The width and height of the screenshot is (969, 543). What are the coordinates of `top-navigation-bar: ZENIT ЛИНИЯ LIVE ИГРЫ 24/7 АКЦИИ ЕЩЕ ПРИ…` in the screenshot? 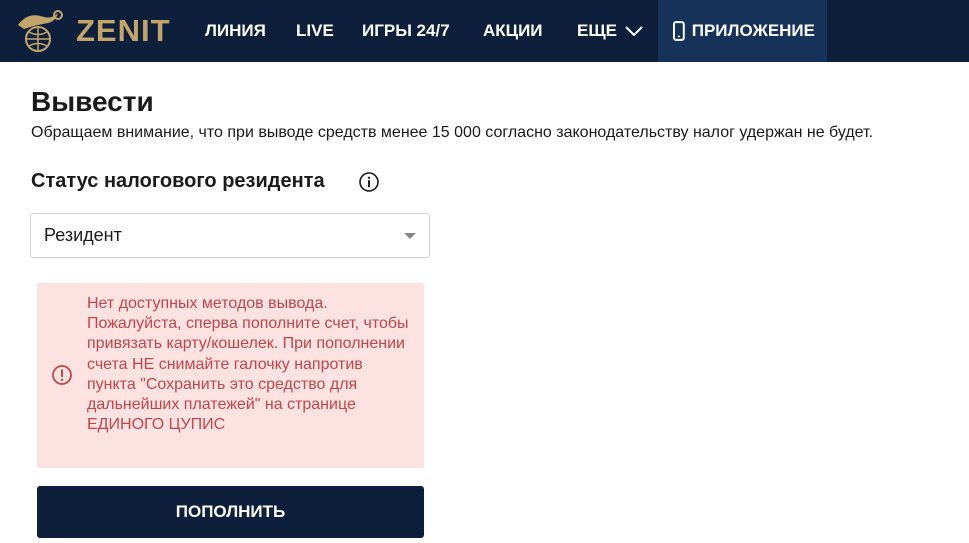 It's located at (484, 31).